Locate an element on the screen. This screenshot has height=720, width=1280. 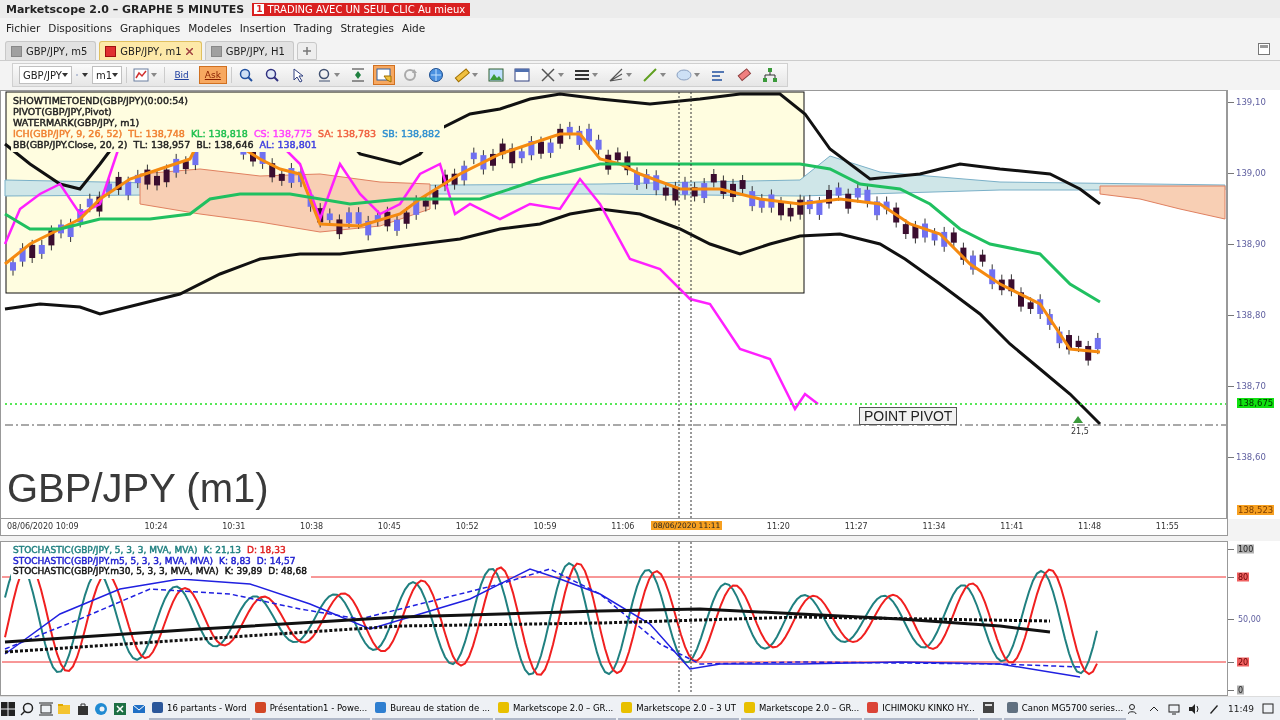
chart-watermark: GBP/JPY (m1) is located at coordinates (138, 488).